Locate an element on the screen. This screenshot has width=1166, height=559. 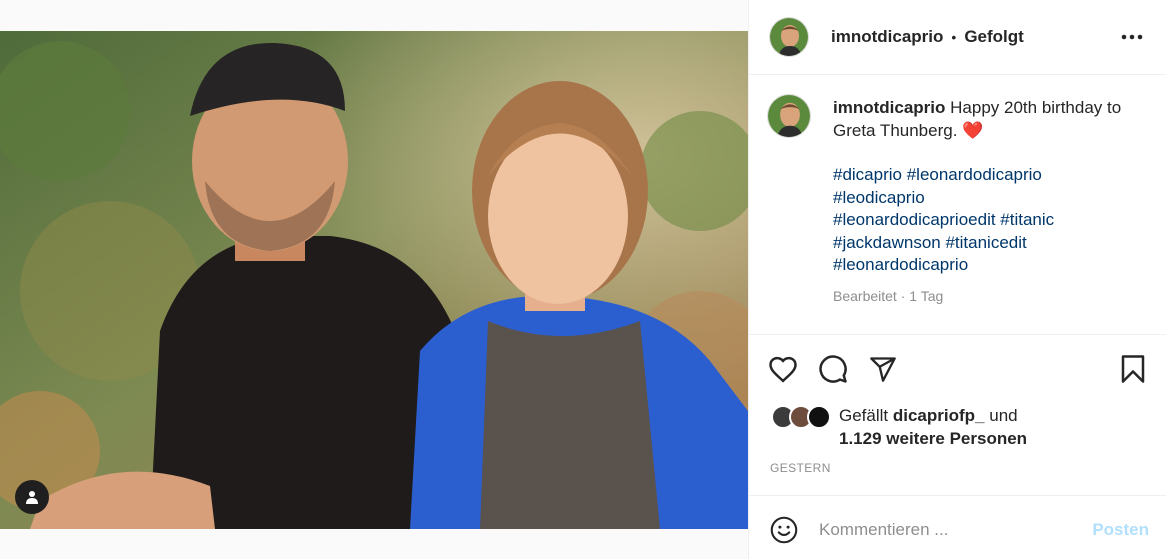
like-button is located at coordinates (783, 369).